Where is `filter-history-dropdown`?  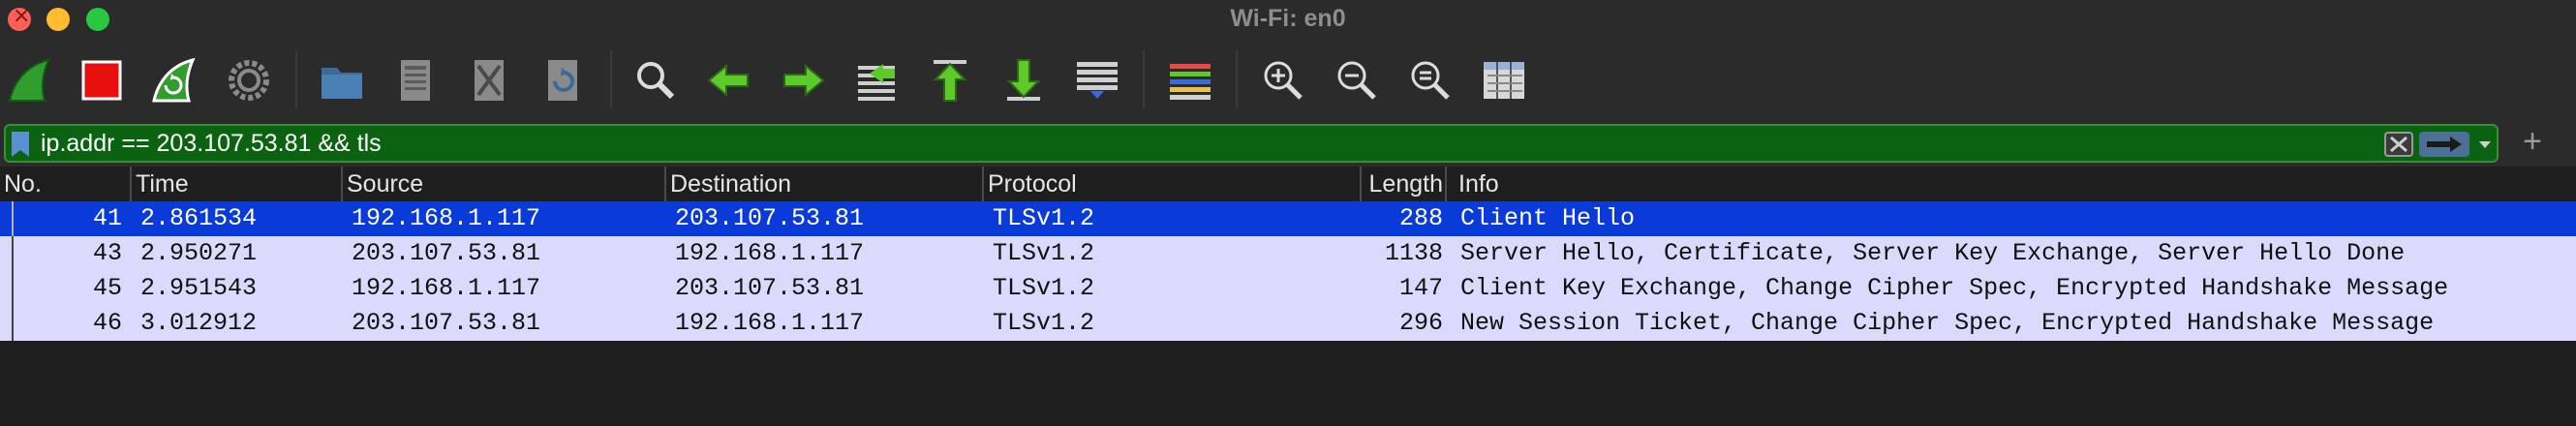 filter-history-dropdown is located at coordinates (2485, 144).